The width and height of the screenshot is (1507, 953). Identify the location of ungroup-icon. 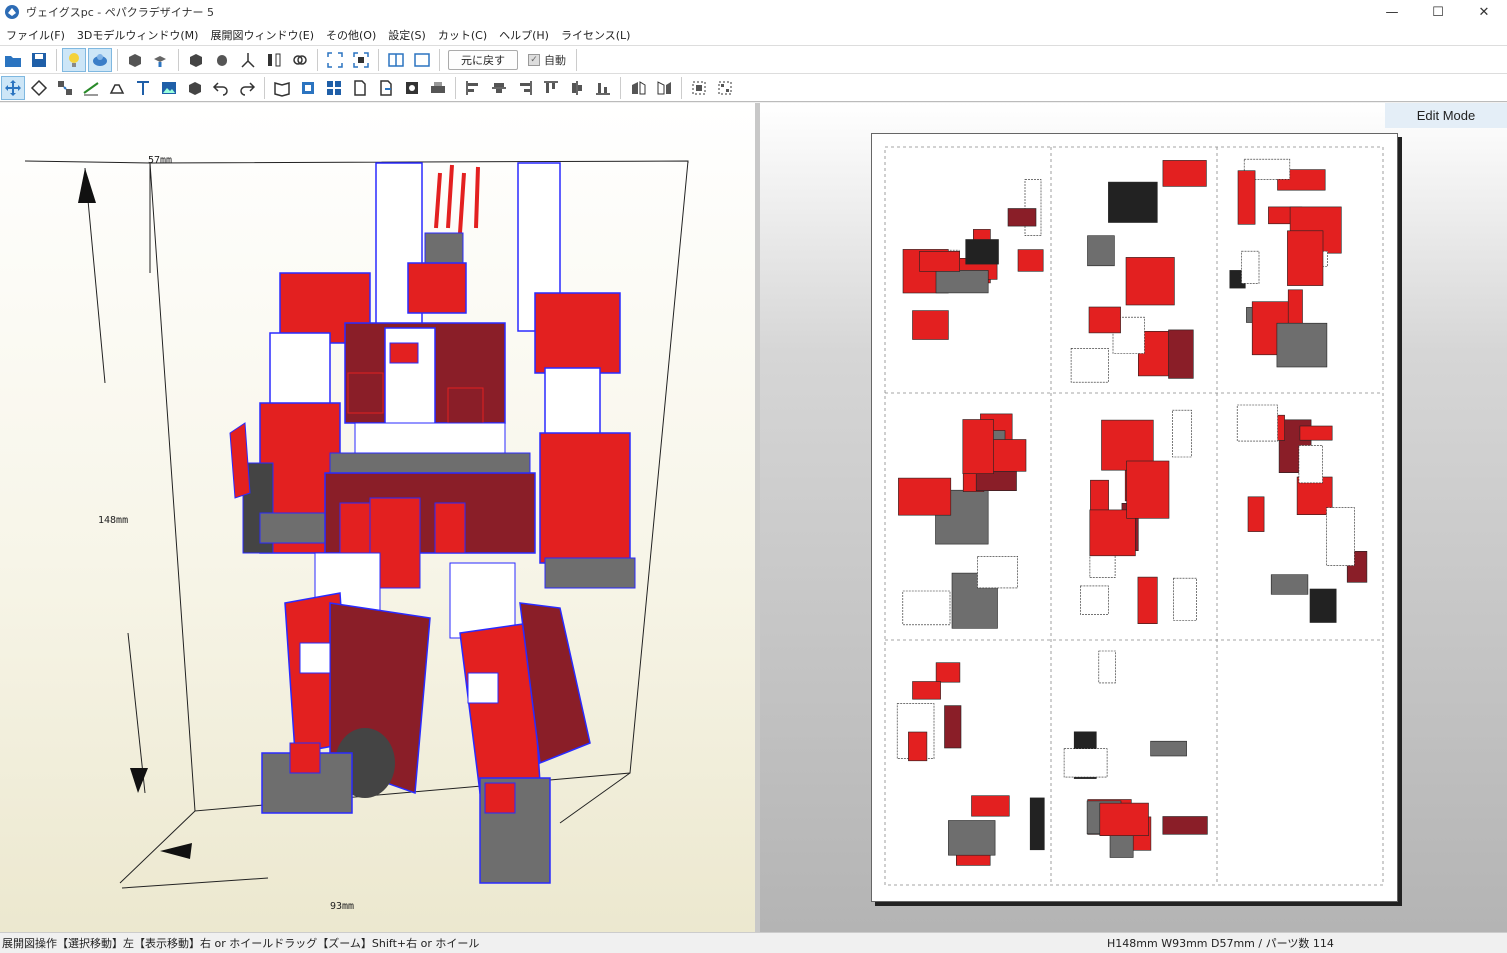
(725, 88).